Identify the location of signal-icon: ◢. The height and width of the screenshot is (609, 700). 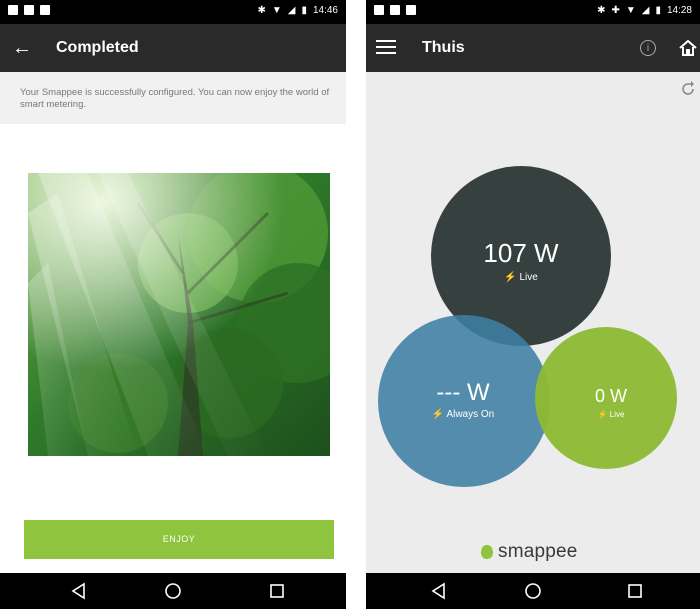
(291, 10).